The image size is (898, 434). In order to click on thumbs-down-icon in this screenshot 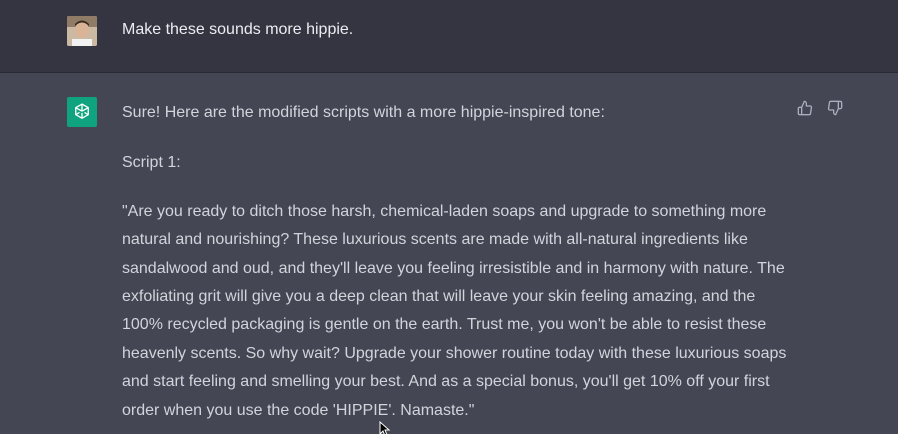, I will do `click(835, 108)`.